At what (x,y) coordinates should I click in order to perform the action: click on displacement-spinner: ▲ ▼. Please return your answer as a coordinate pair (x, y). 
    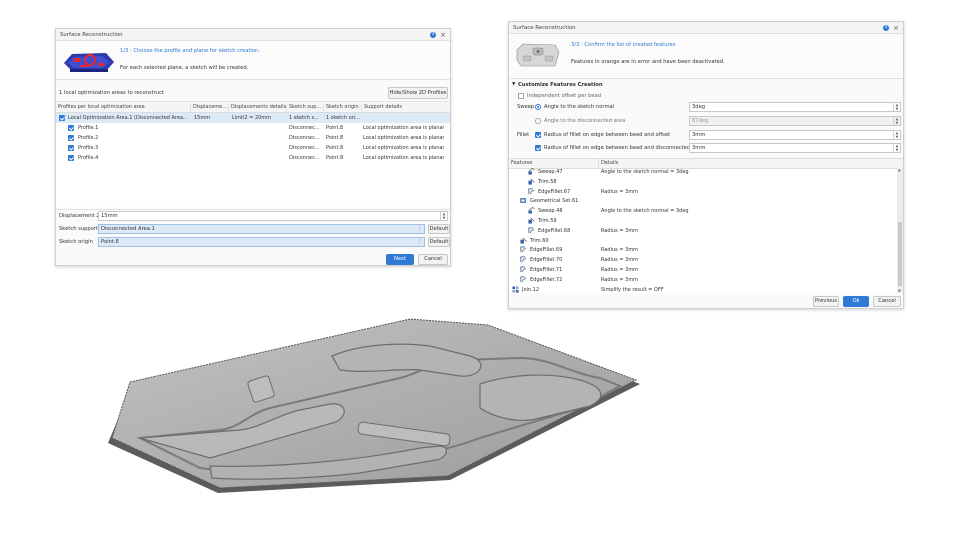
    Looking at the image, I should click on (443, 216).